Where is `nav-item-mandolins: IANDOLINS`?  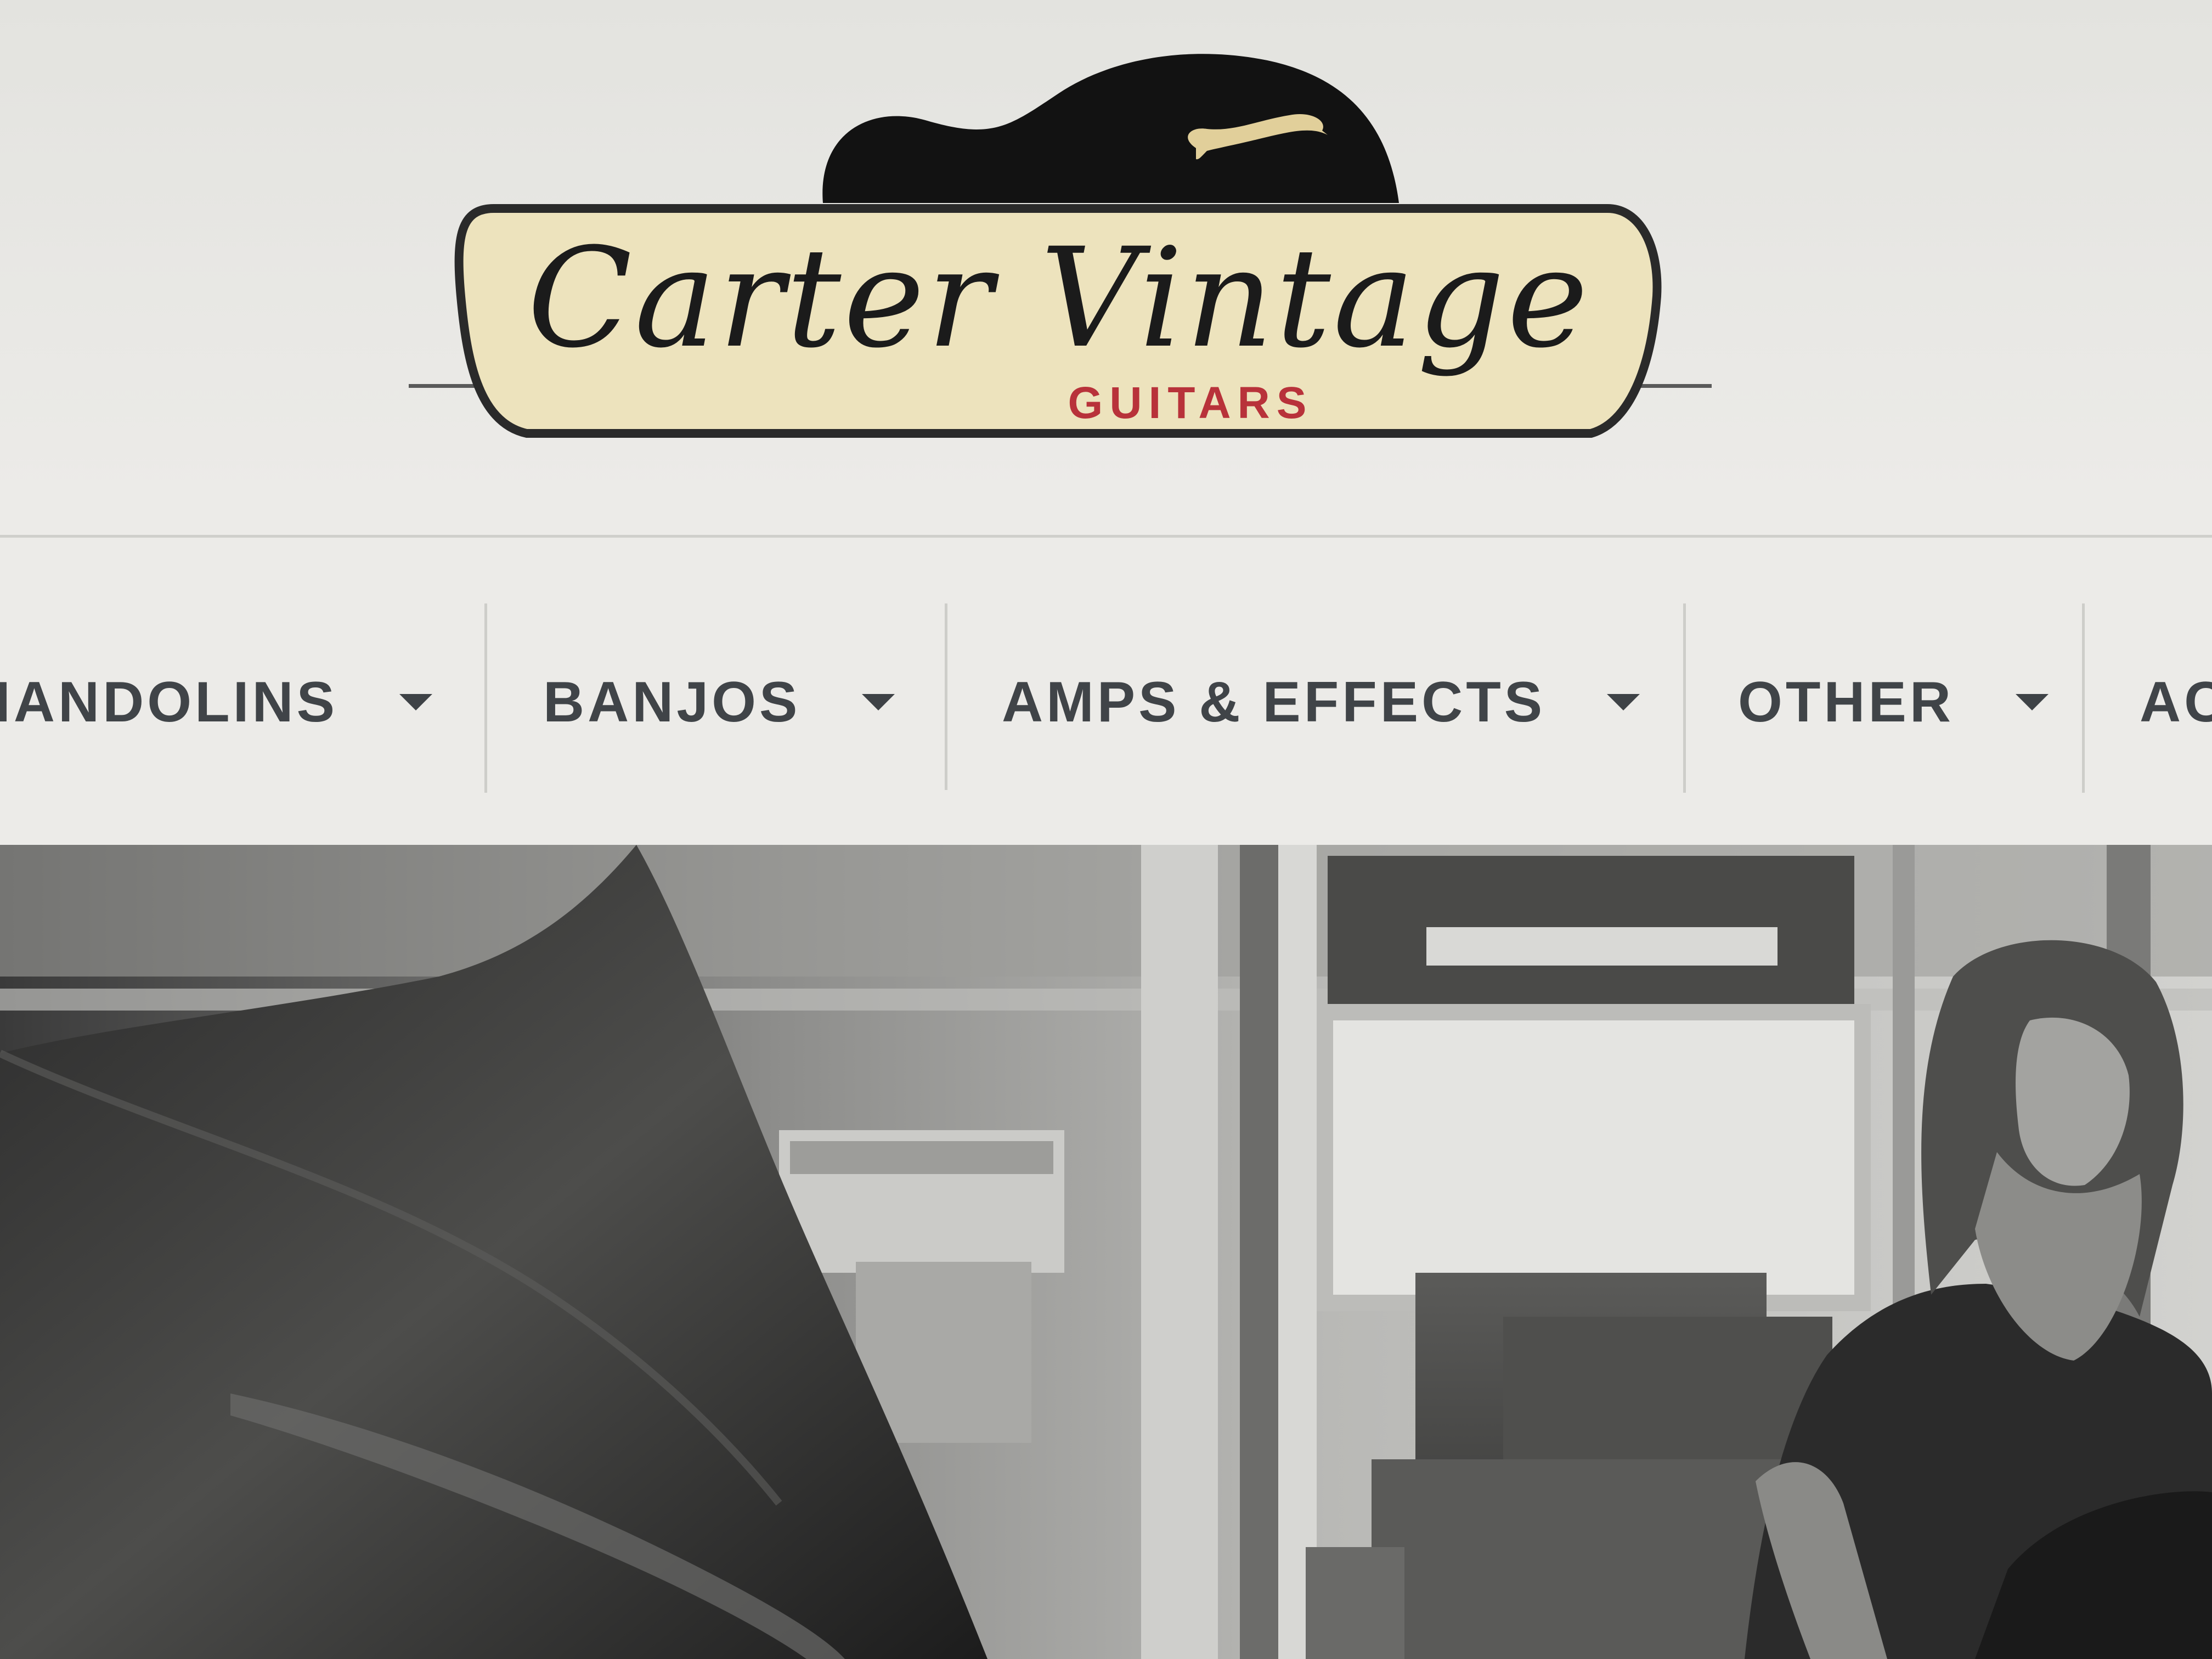 nav-item-mandolins: IANDOLINS is located at coordinates (216, 702).